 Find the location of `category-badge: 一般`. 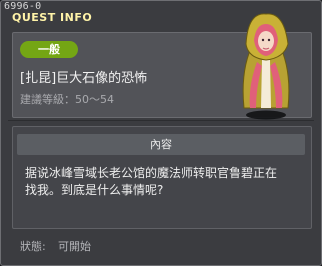

category-badge: 一般 is located at coordinates (49, 49).